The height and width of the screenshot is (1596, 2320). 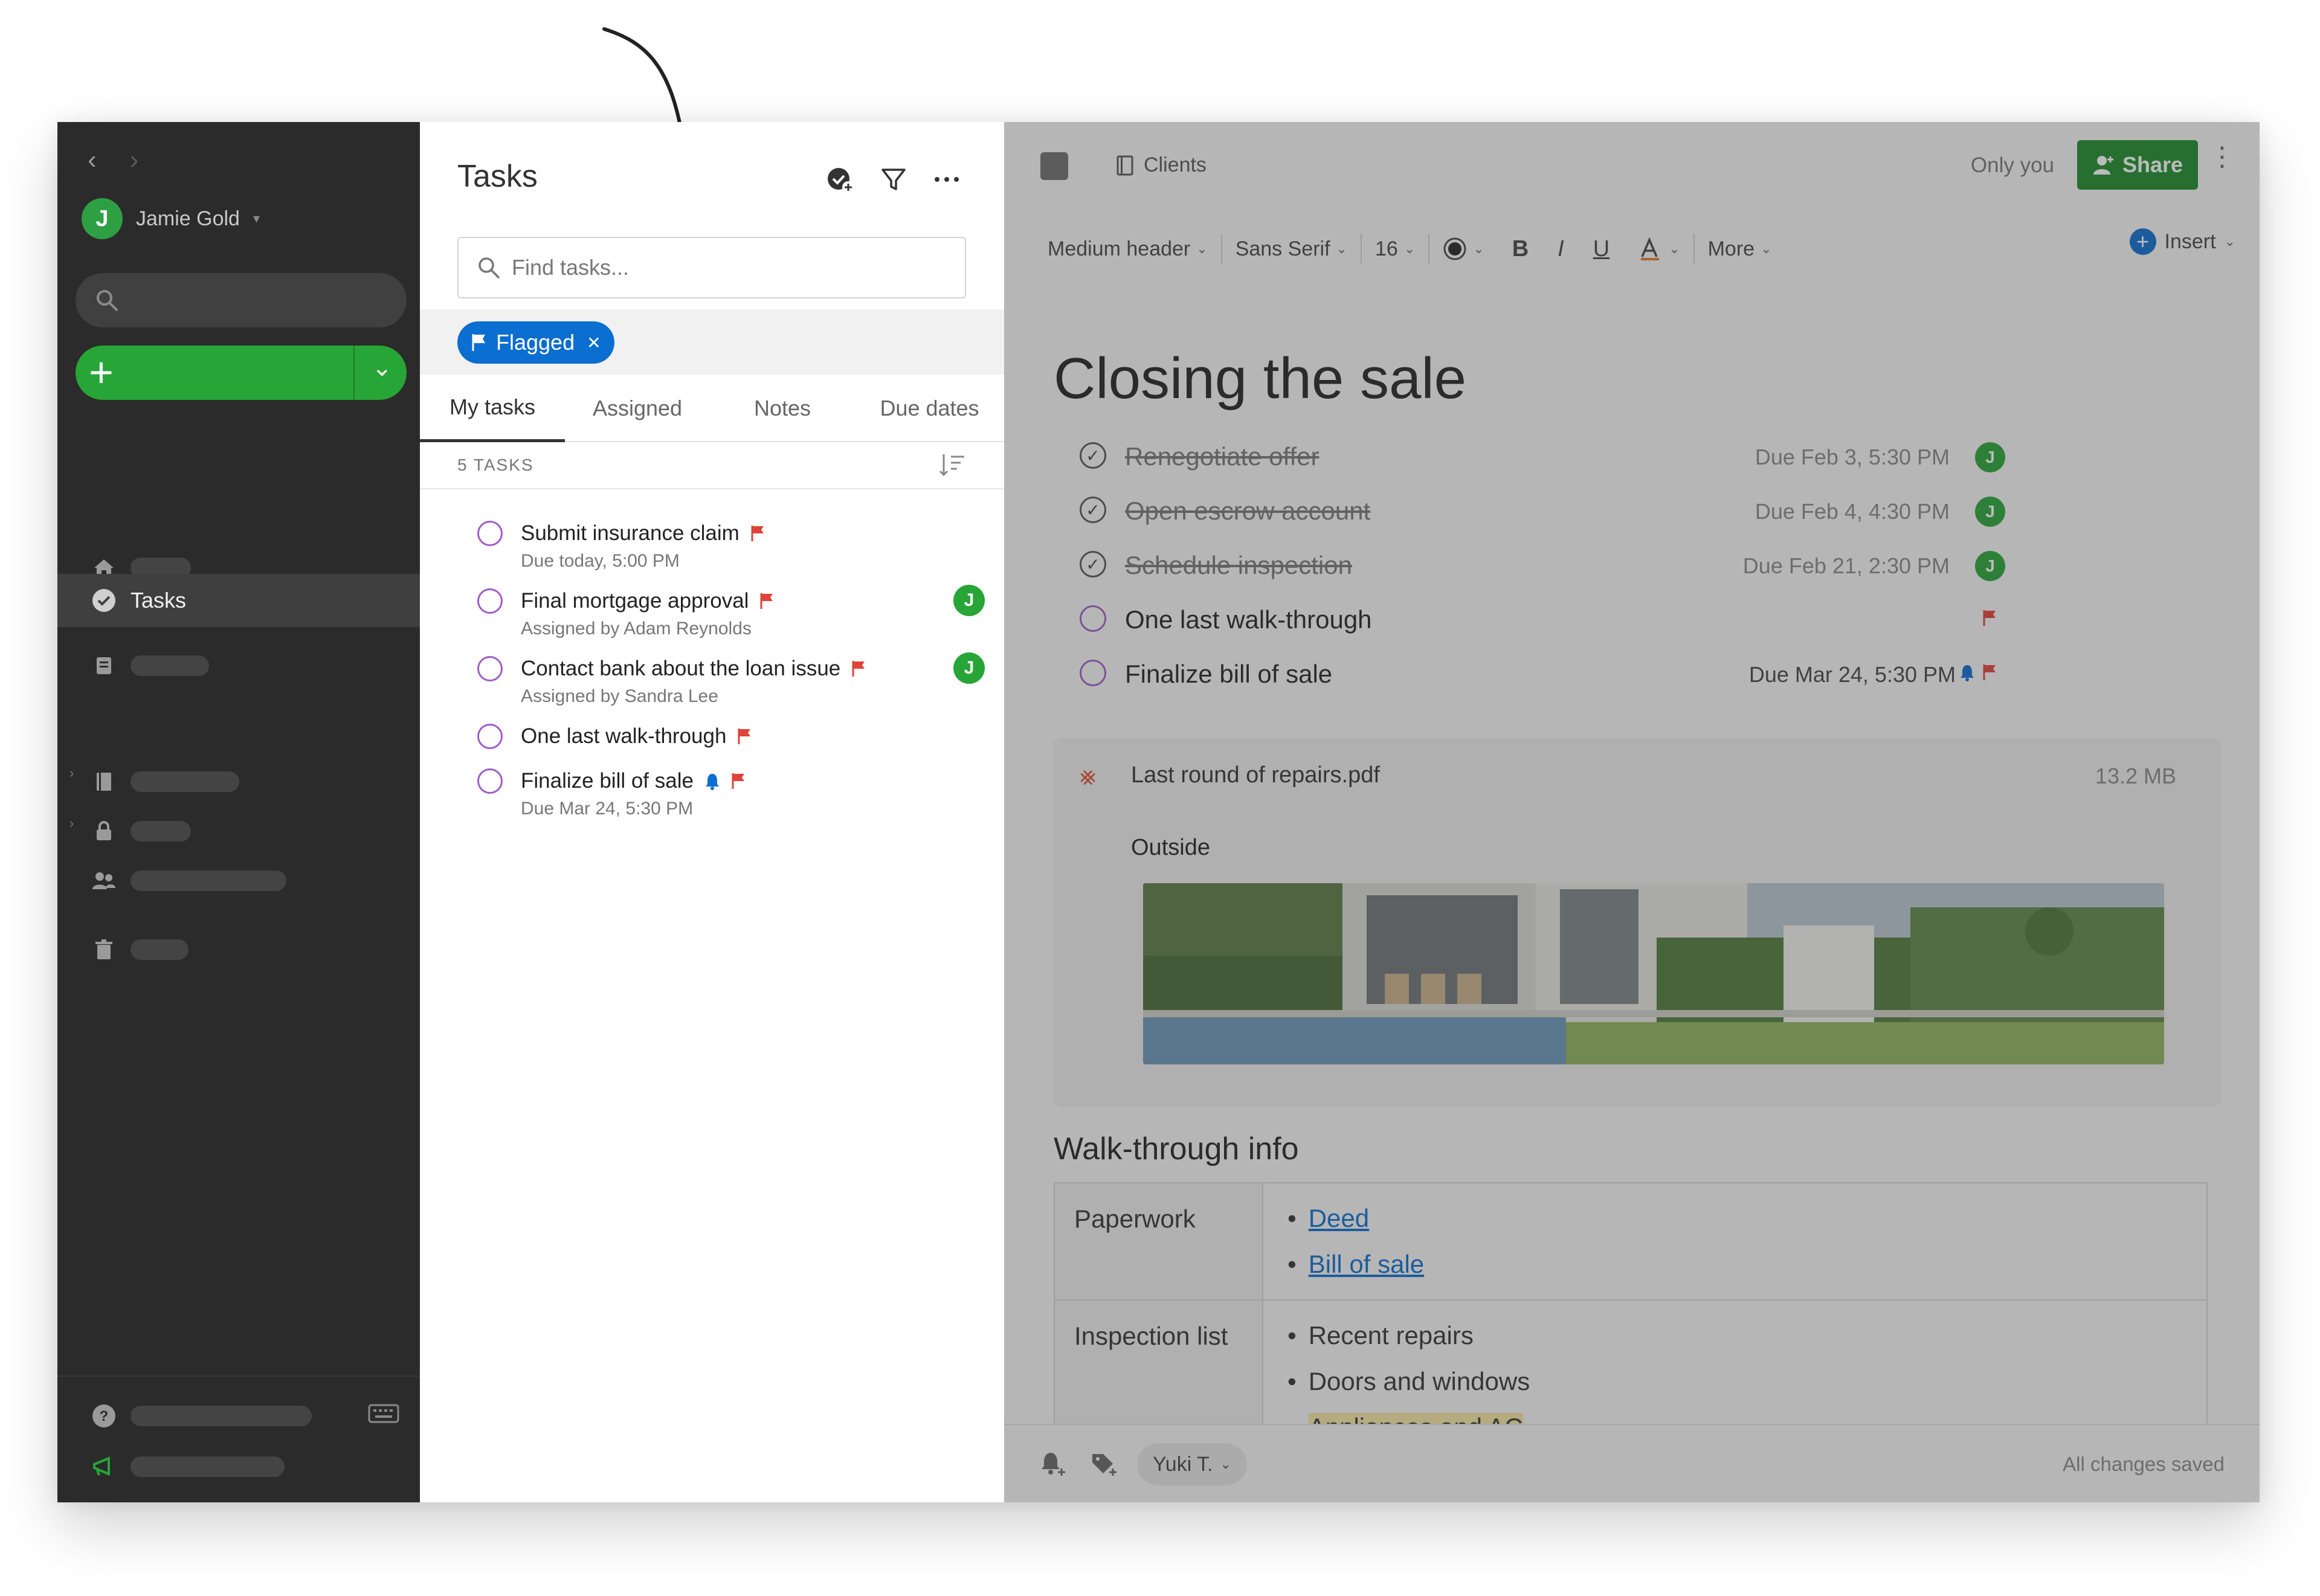 I want to click on megaphone-icon, so click(x=104, y=1466).